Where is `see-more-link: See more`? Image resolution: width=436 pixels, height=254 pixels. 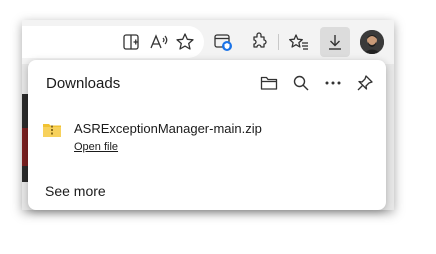 see-more-link: See more is located at coordinates (75, 191).